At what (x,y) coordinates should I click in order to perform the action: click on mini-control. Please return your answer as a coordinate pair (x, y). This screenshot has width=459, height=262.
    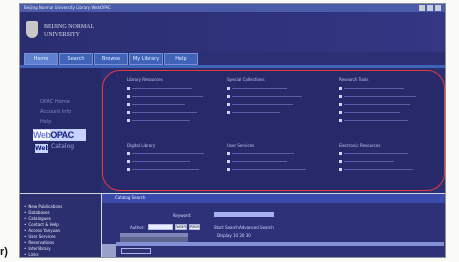
    Looking at the image, I should click on (136, 251).